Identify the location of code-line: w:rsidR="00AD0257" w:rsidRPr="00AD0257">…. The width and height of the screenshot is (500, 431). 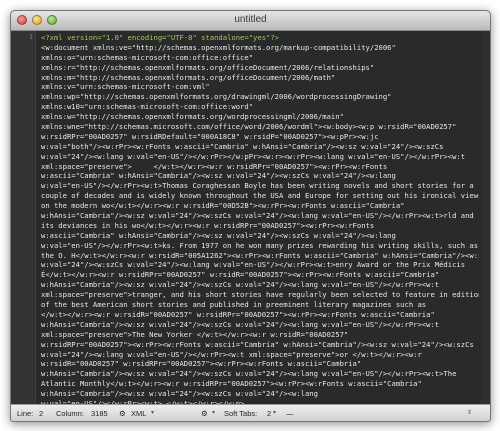
(260, 364).